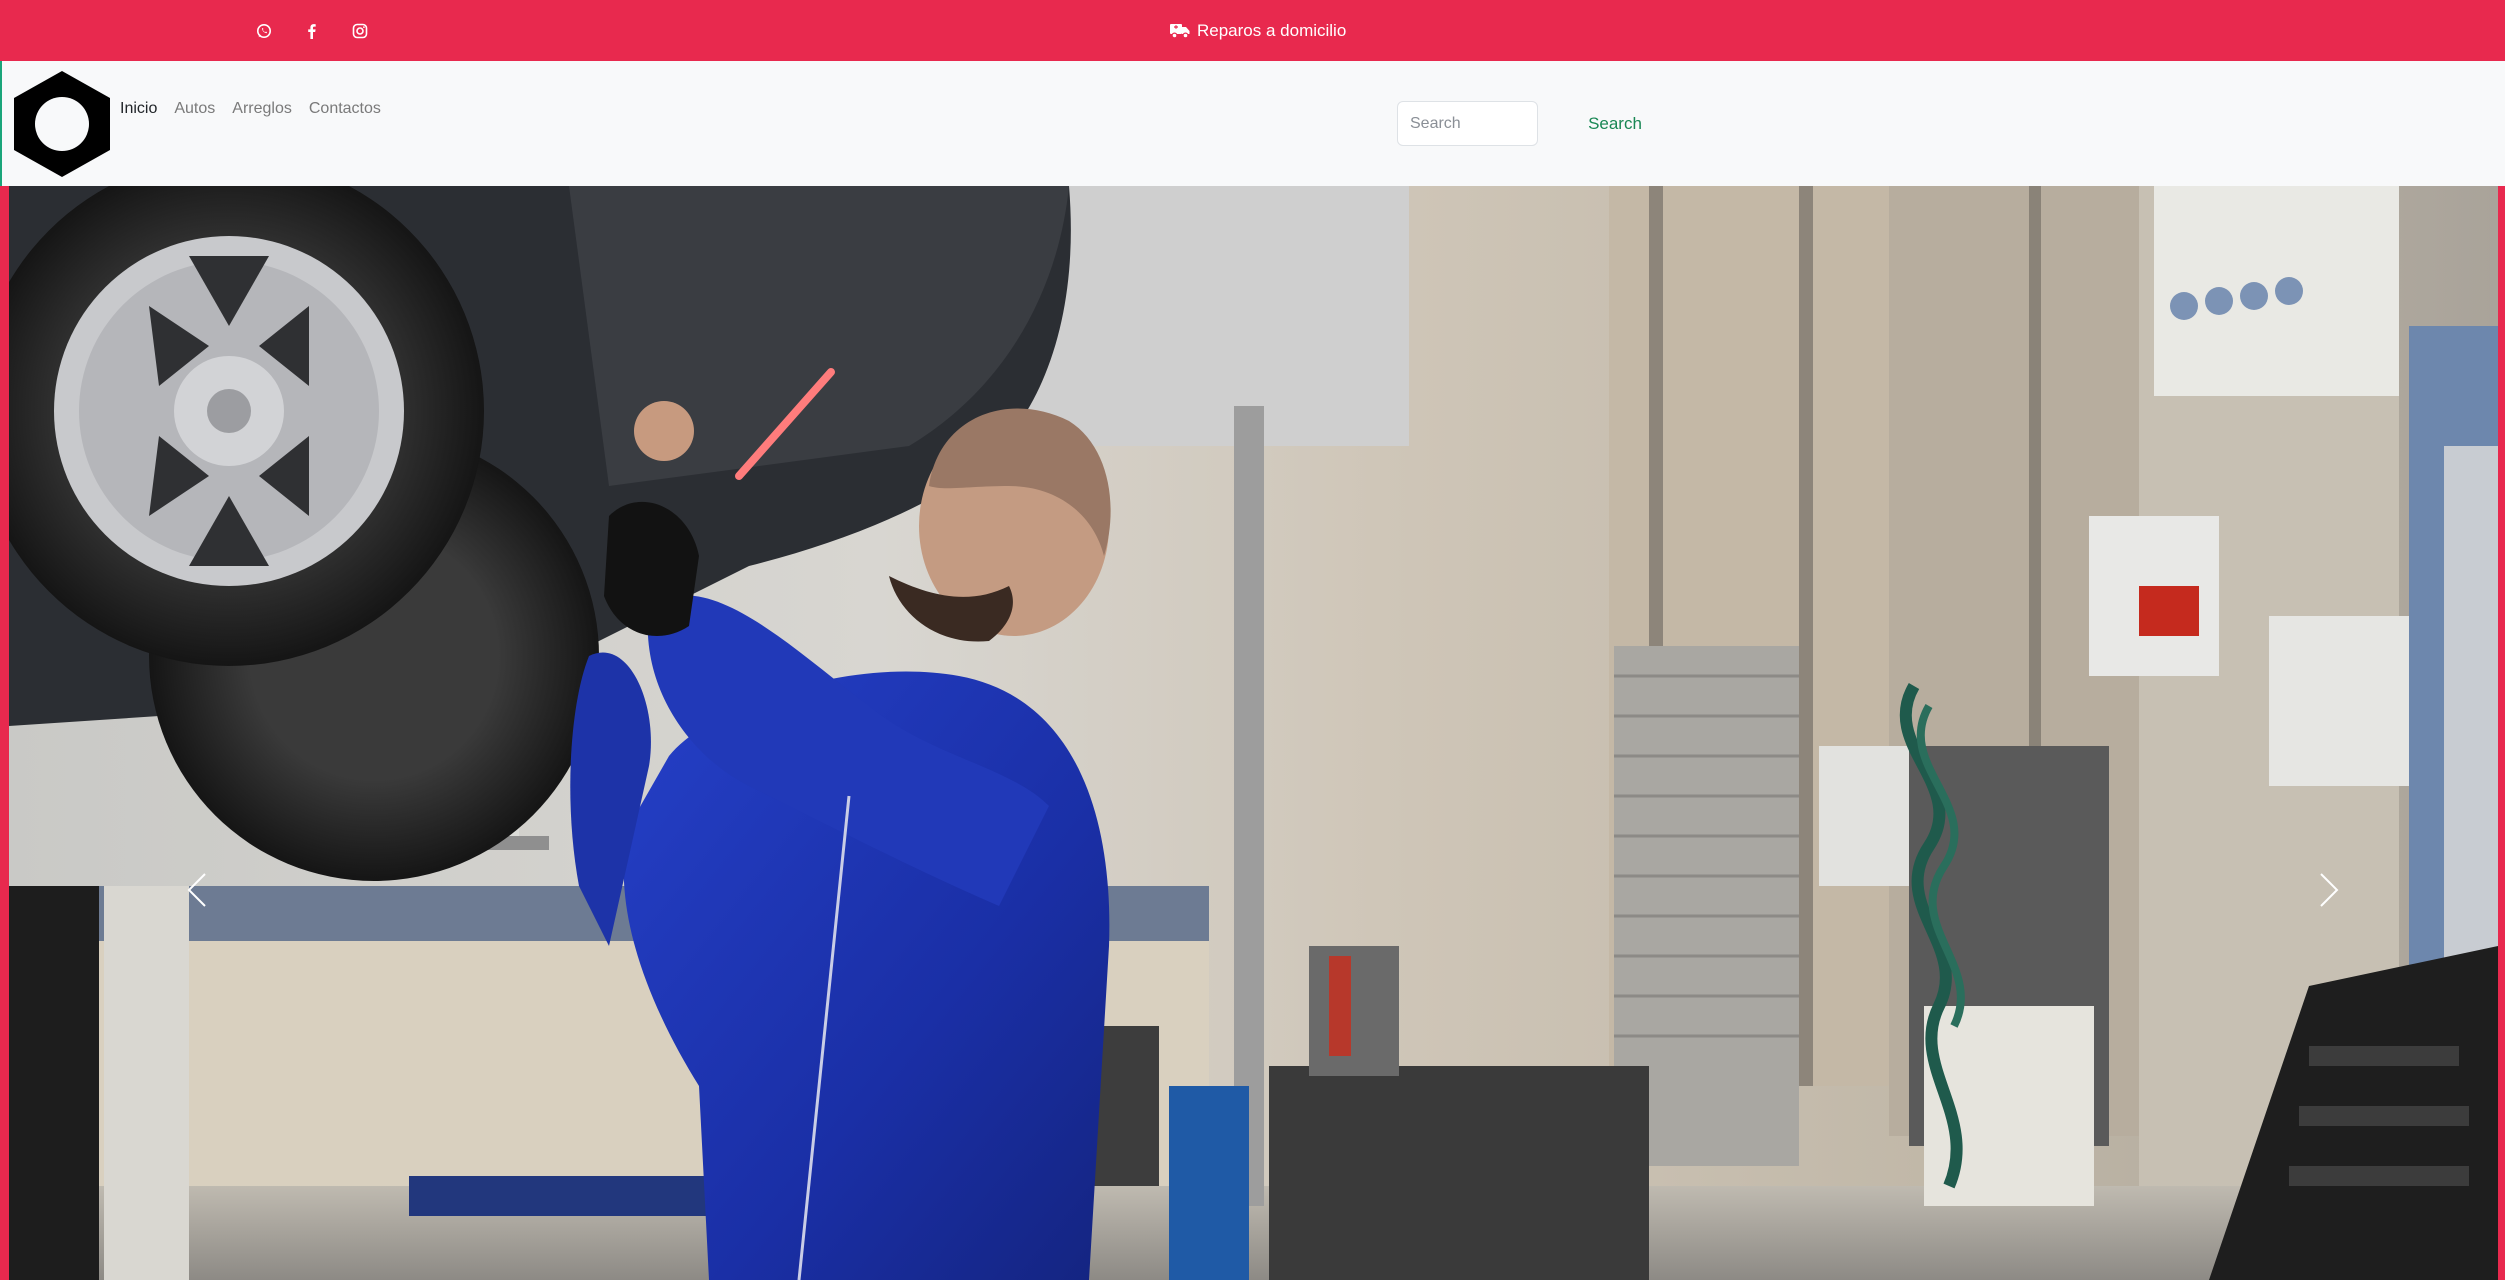 This screenshot has height=1280, width=2505. I want to click on chevron-right-icon, so click(2329, 890).